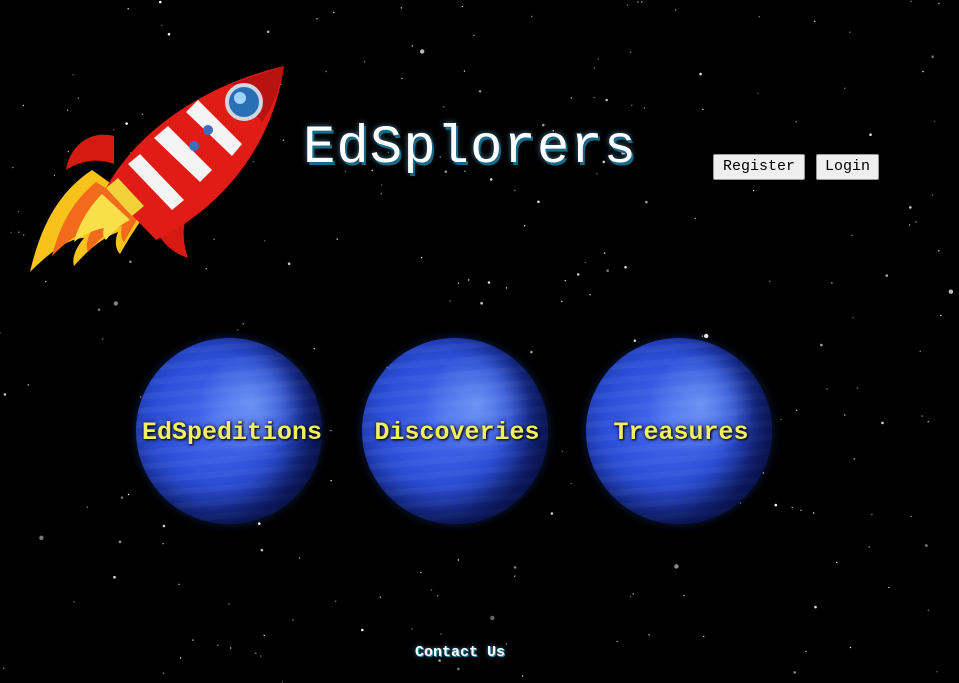 This screenshot has width=959, height=683. Describe the element at coordinates (457, 432) in the screenshot. I see `nav-link-discoveries: Discoveries` at that location.